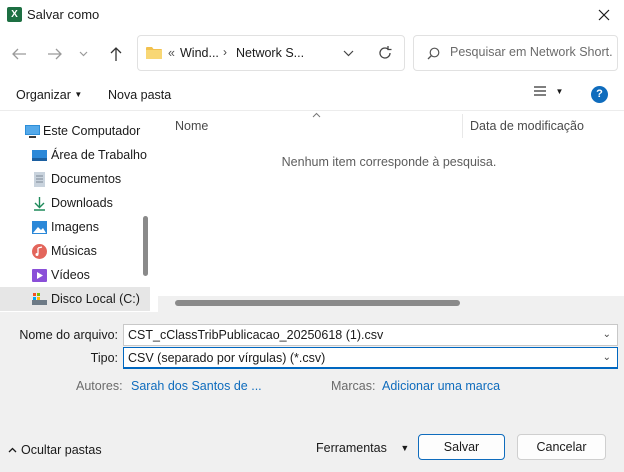  What do you see at coordinates (145, 246) in the screenshot?
I see `navigation-pane-scrollbar` at bounding box center [145, 246].